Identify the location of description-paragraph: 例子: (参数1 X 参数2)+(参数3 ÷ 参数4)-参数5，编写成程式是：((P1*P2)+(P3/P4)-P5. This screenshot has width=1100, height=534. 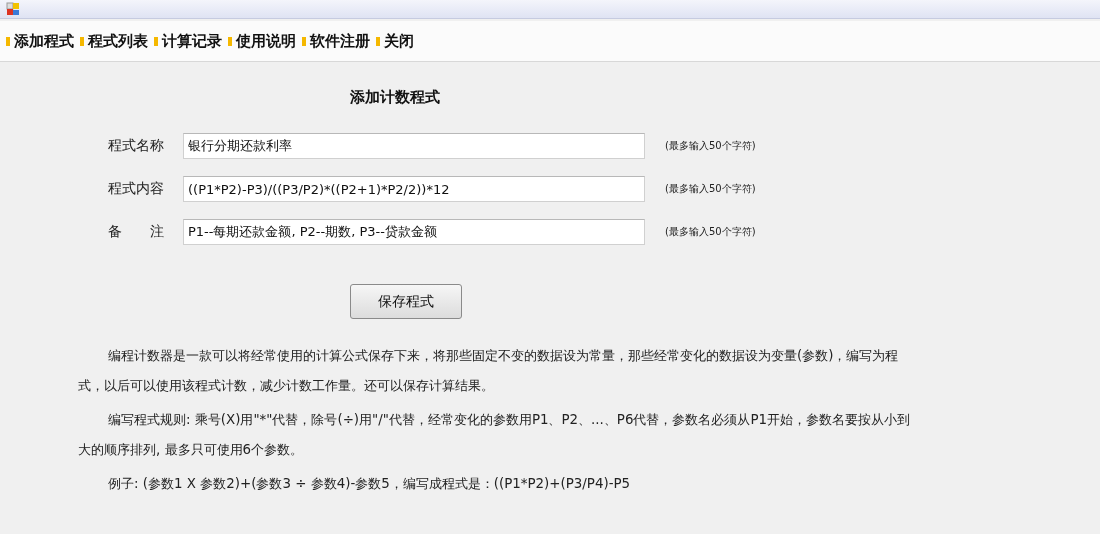
(369, 484).